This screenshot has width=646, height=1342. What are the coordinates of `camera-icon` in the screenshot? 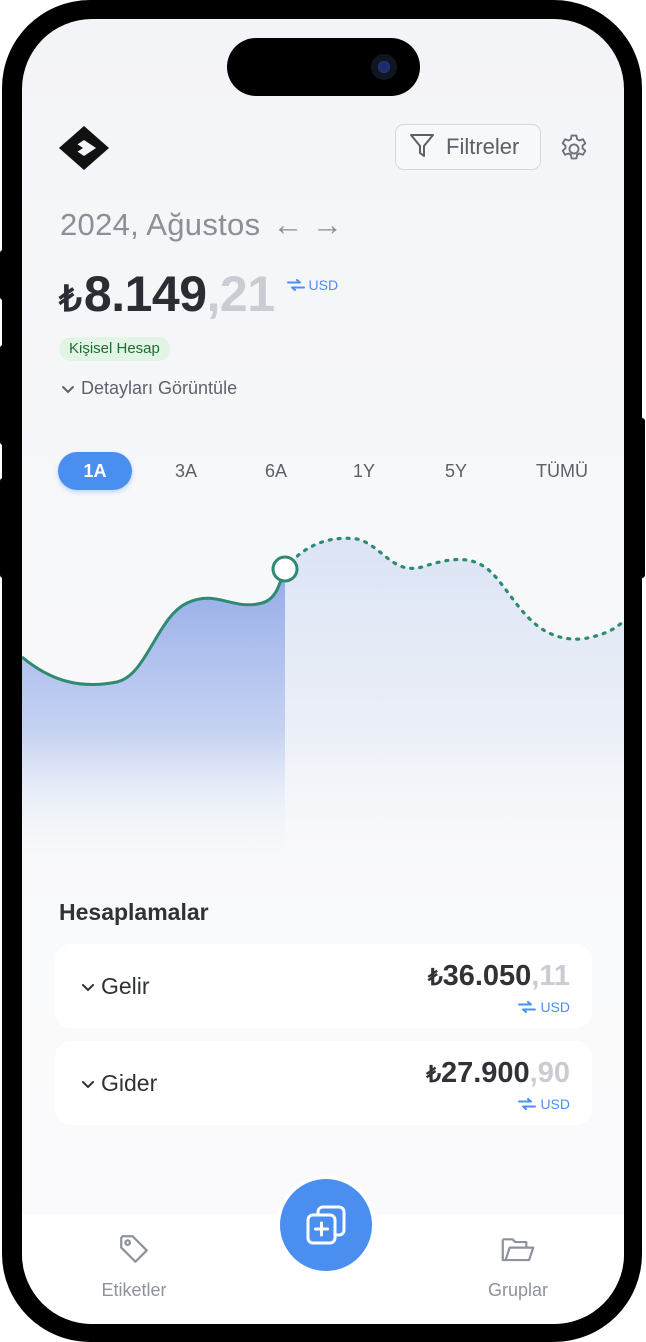 It's located at (384, 67).